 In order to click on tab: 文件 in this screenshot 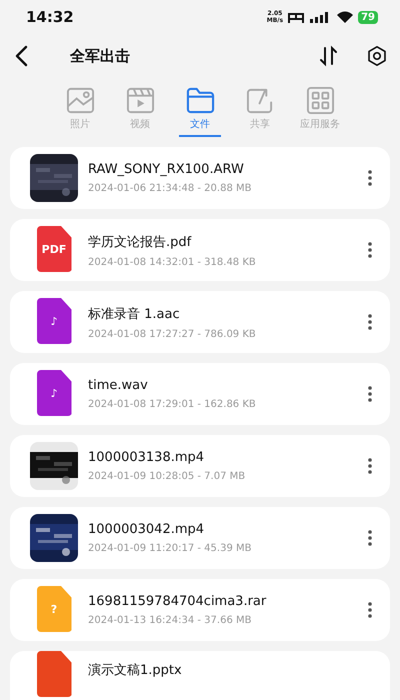, I will do `click(200, 111)`.